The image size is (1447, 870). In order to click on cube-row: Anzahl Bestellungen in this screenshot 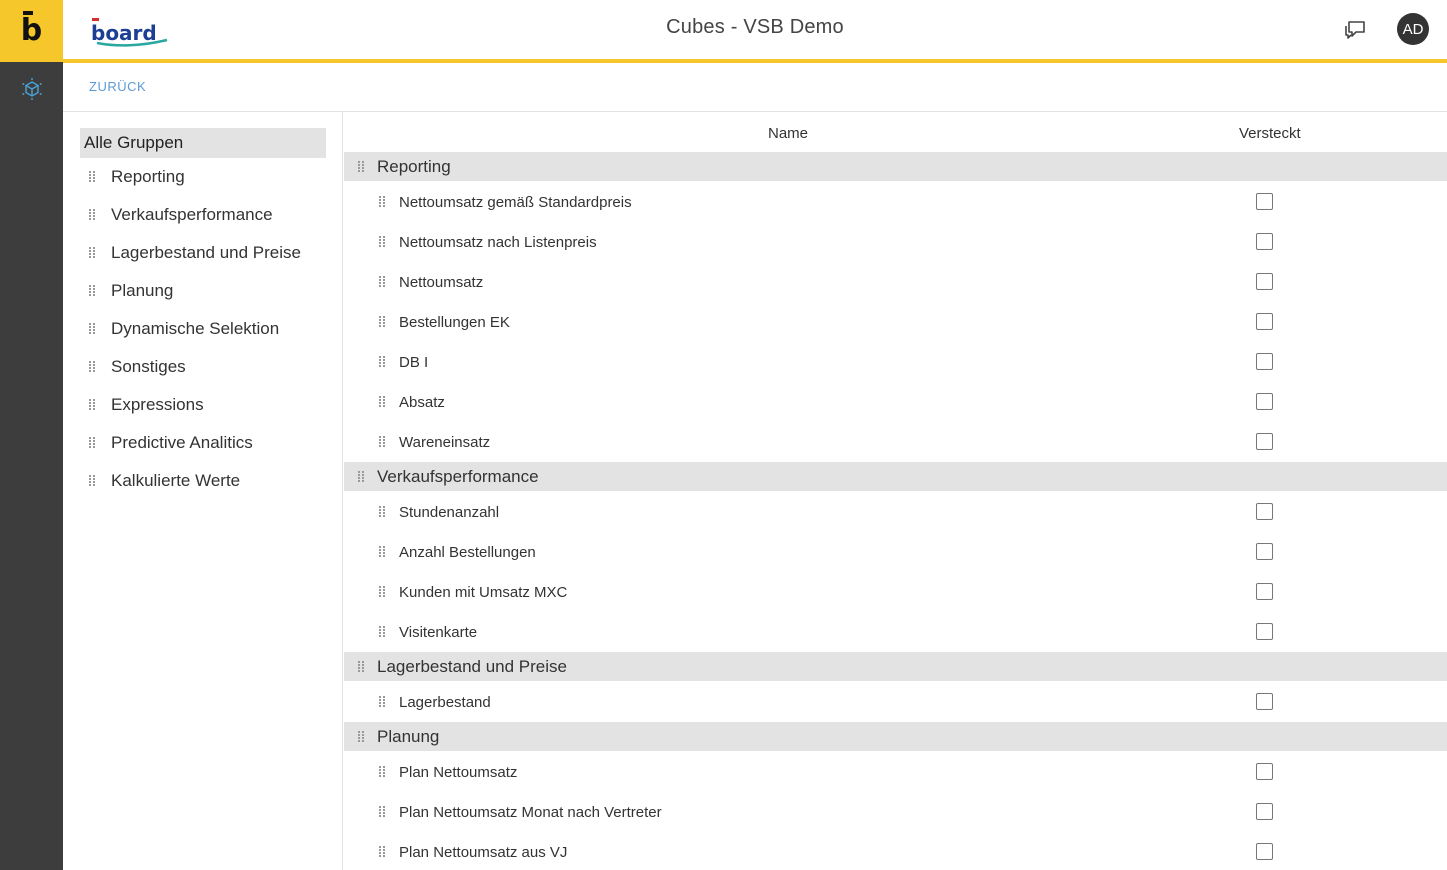, I will do `click(895, 552)`.